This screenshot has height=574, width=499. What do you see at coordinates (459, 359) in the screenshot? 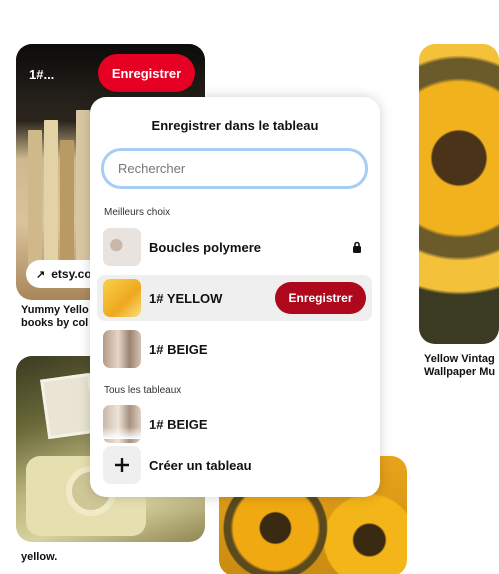
I see `pin-title-line: Yellow Vintag` at bounding box center [459, 359].